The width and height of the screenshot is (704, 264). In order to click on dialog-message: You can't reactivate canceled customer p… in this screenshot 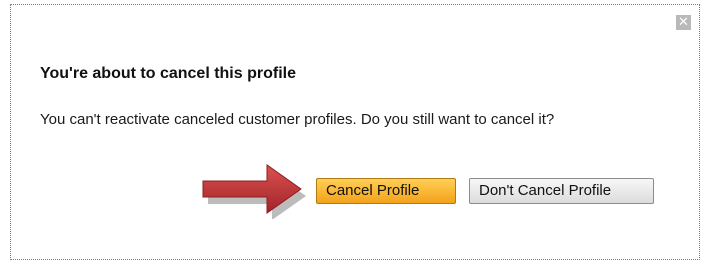, I will do `click(297, 119)`.